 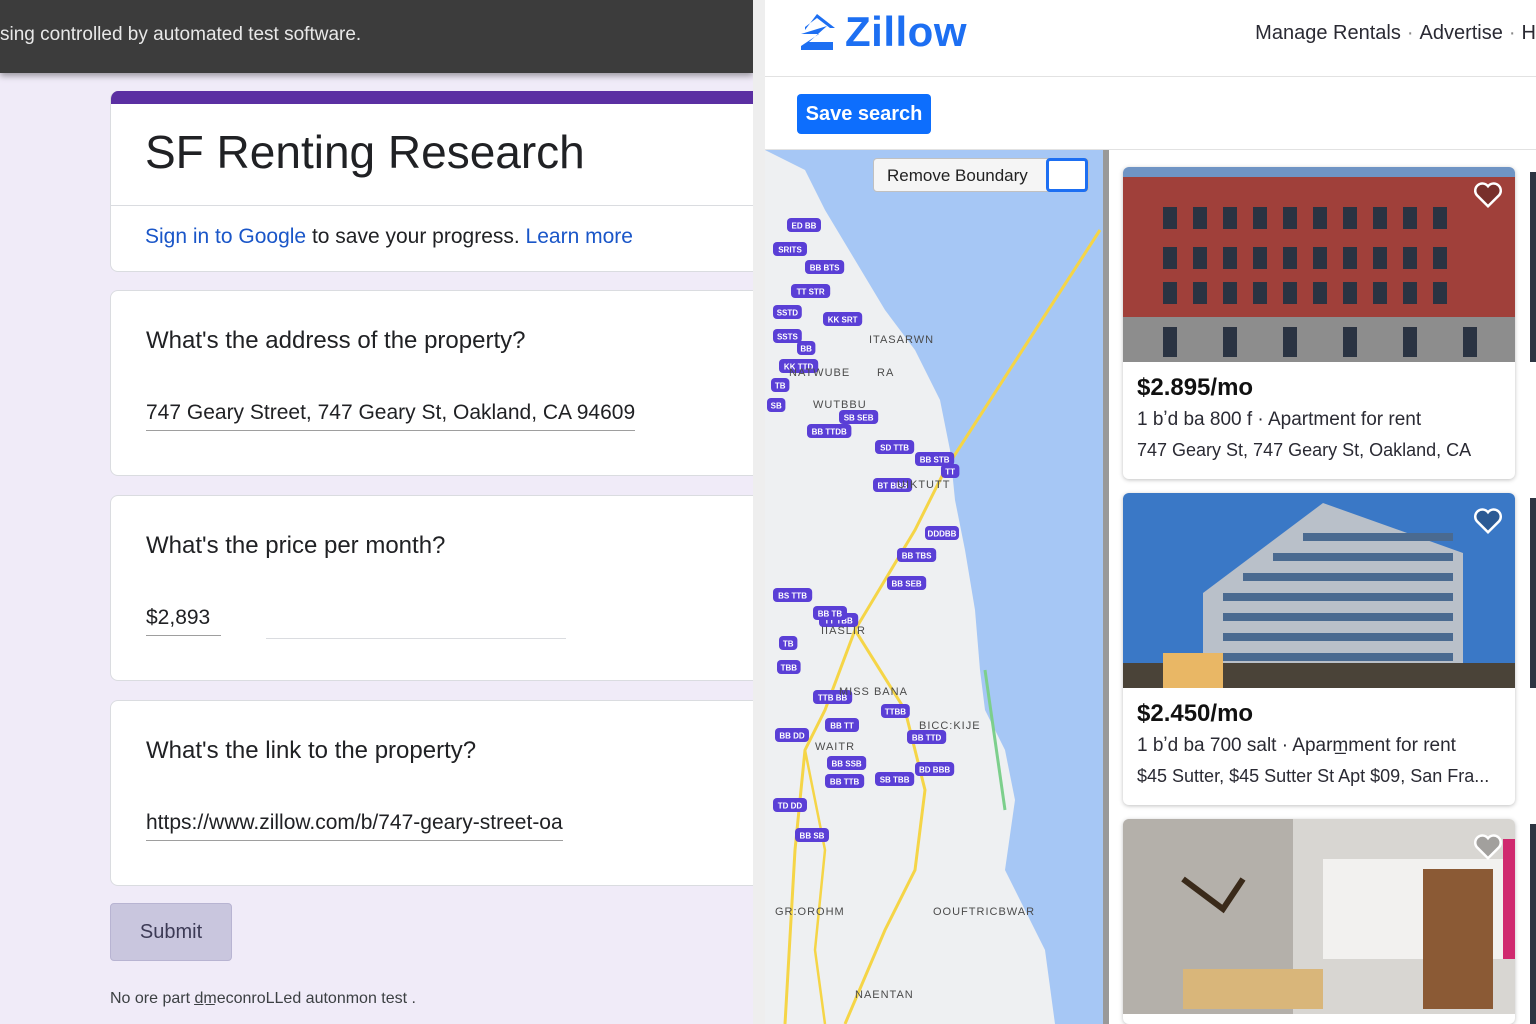 What do you see at coordinates (906, 32) in the screenshot?
I see `zillow-logo-text: Zillow` at bounding box center [906, 32].